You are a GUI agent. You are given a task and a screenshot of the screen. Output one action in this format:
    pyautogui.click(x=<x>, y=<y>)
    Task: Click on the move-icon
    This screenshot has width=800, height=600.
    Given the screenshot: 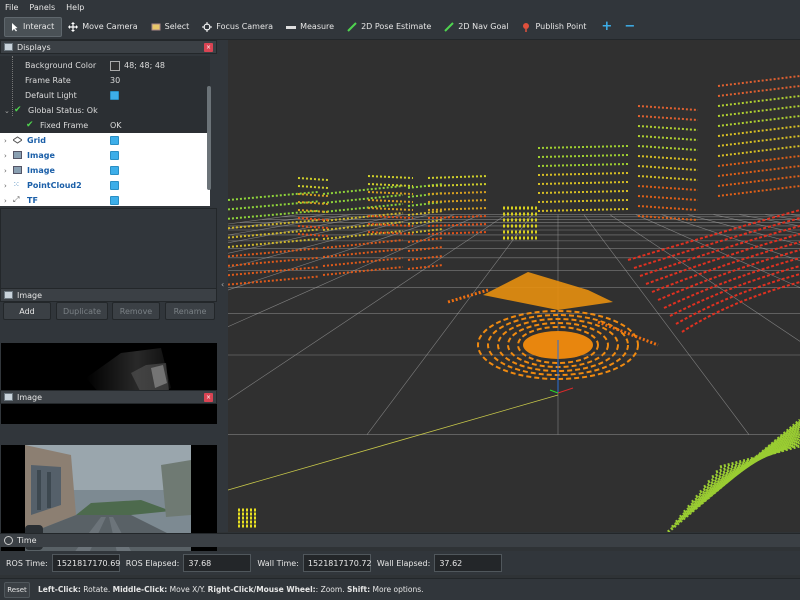 What is the action you would take?
    pyautogui.click(x=73, y=26)
    